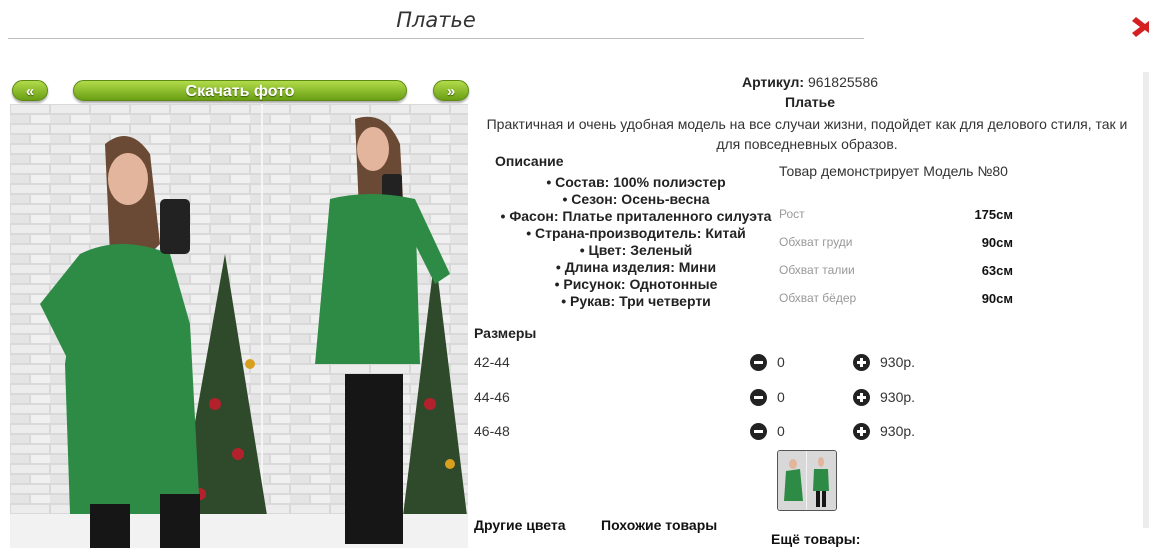 Image resolution: width=1149 pixels, height=548 pixels. I want to click on measurement-row: Обхват груди 90см, so click(899, 242).